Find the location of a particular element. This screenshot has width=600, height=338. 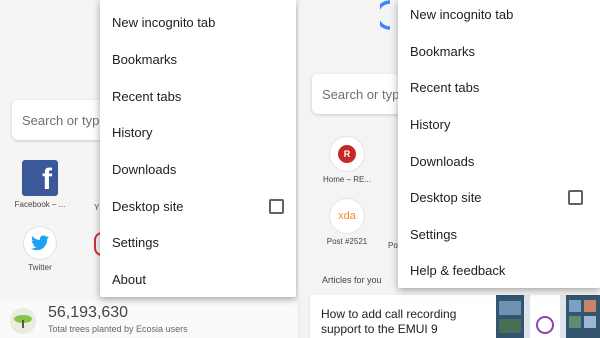

trees-count-label: Total trees planted by Ecosia users is located at coordinates (118, 329).